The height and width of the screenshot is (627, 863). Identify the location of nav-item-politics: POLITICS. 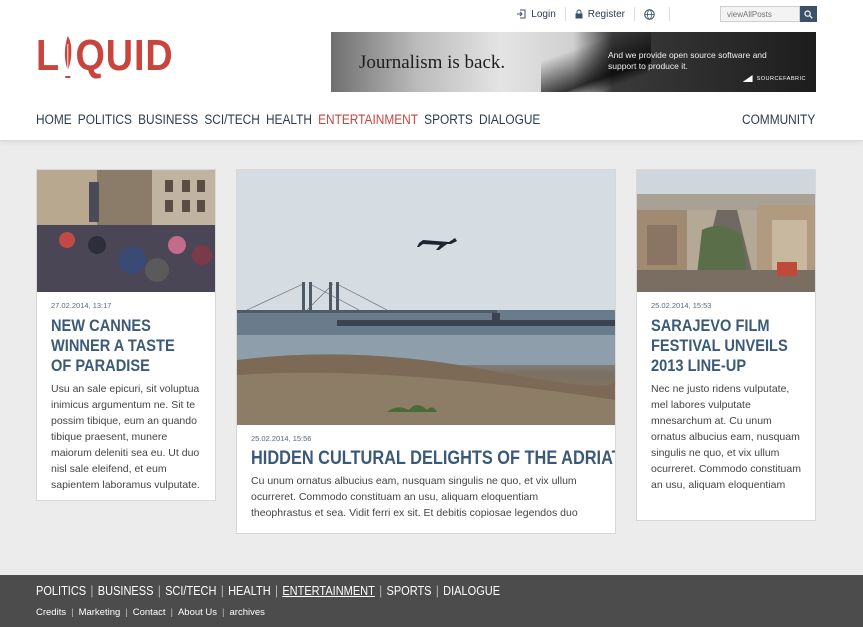
(105, 119).